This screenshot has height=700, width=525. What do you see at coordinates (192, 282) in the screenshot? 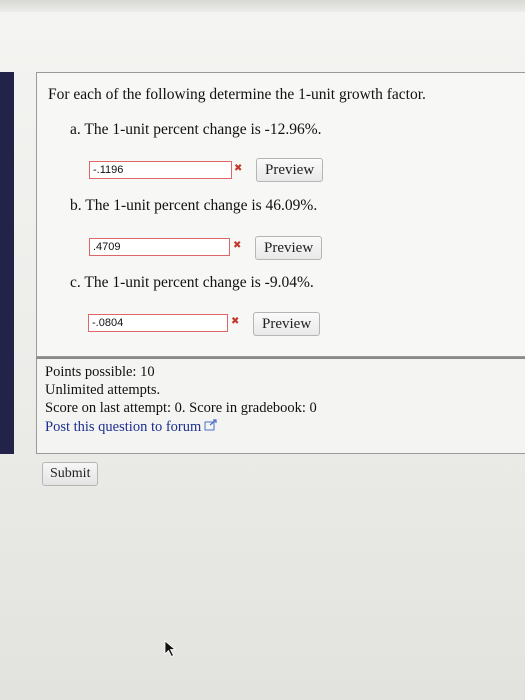
I see `part-c-label: c. The 1-unit percent change is -9.04%.` at bounding box center [192, 282].